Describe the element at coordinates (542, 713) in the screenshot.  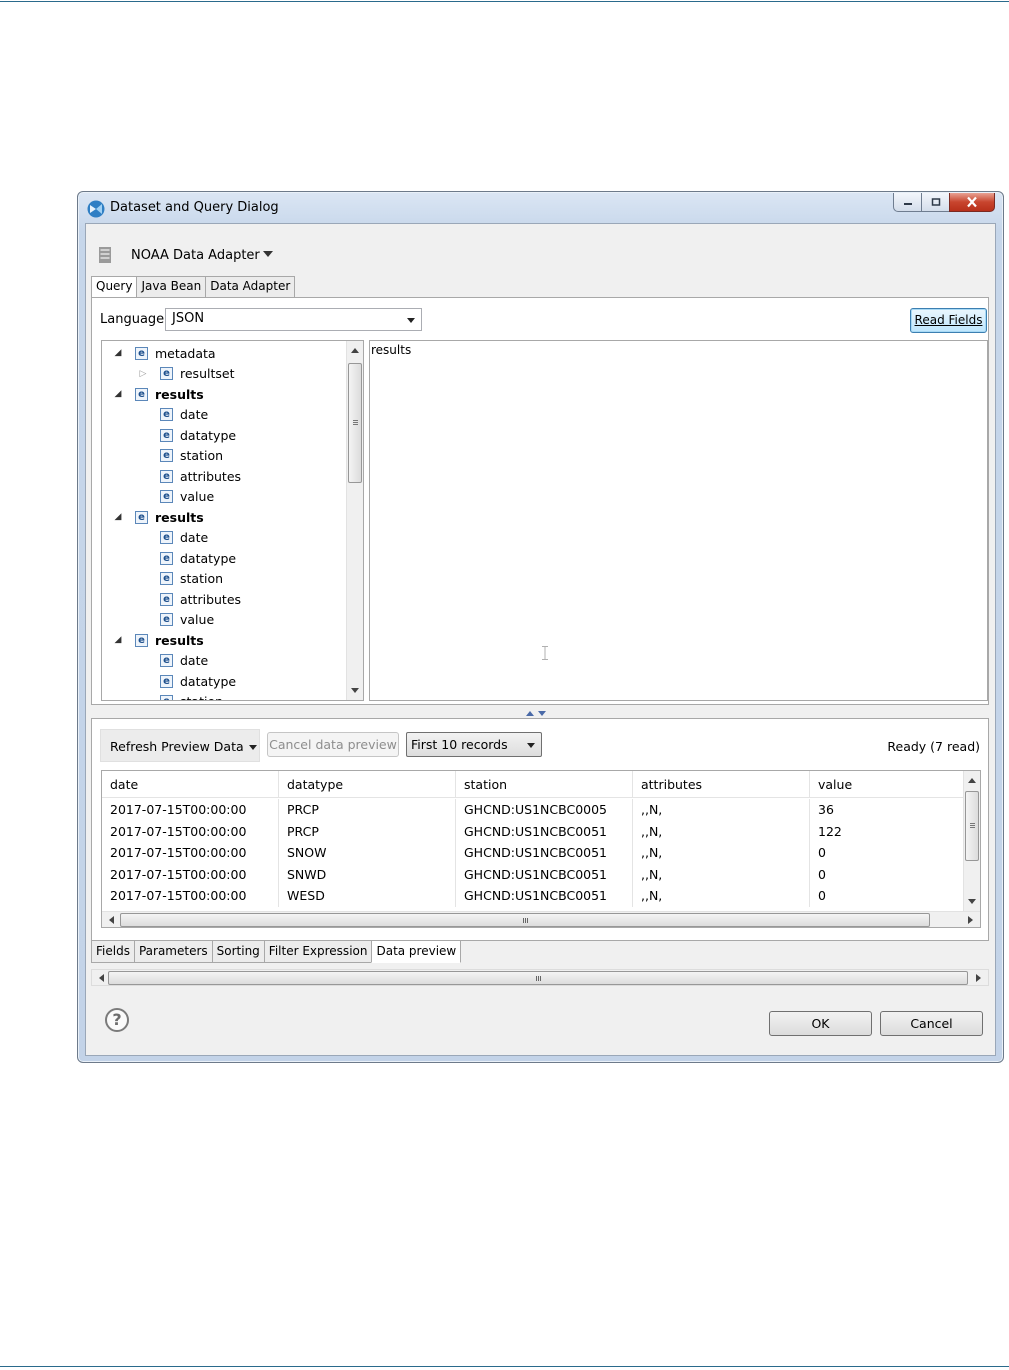
I see `arrow-down-icon` at that location.